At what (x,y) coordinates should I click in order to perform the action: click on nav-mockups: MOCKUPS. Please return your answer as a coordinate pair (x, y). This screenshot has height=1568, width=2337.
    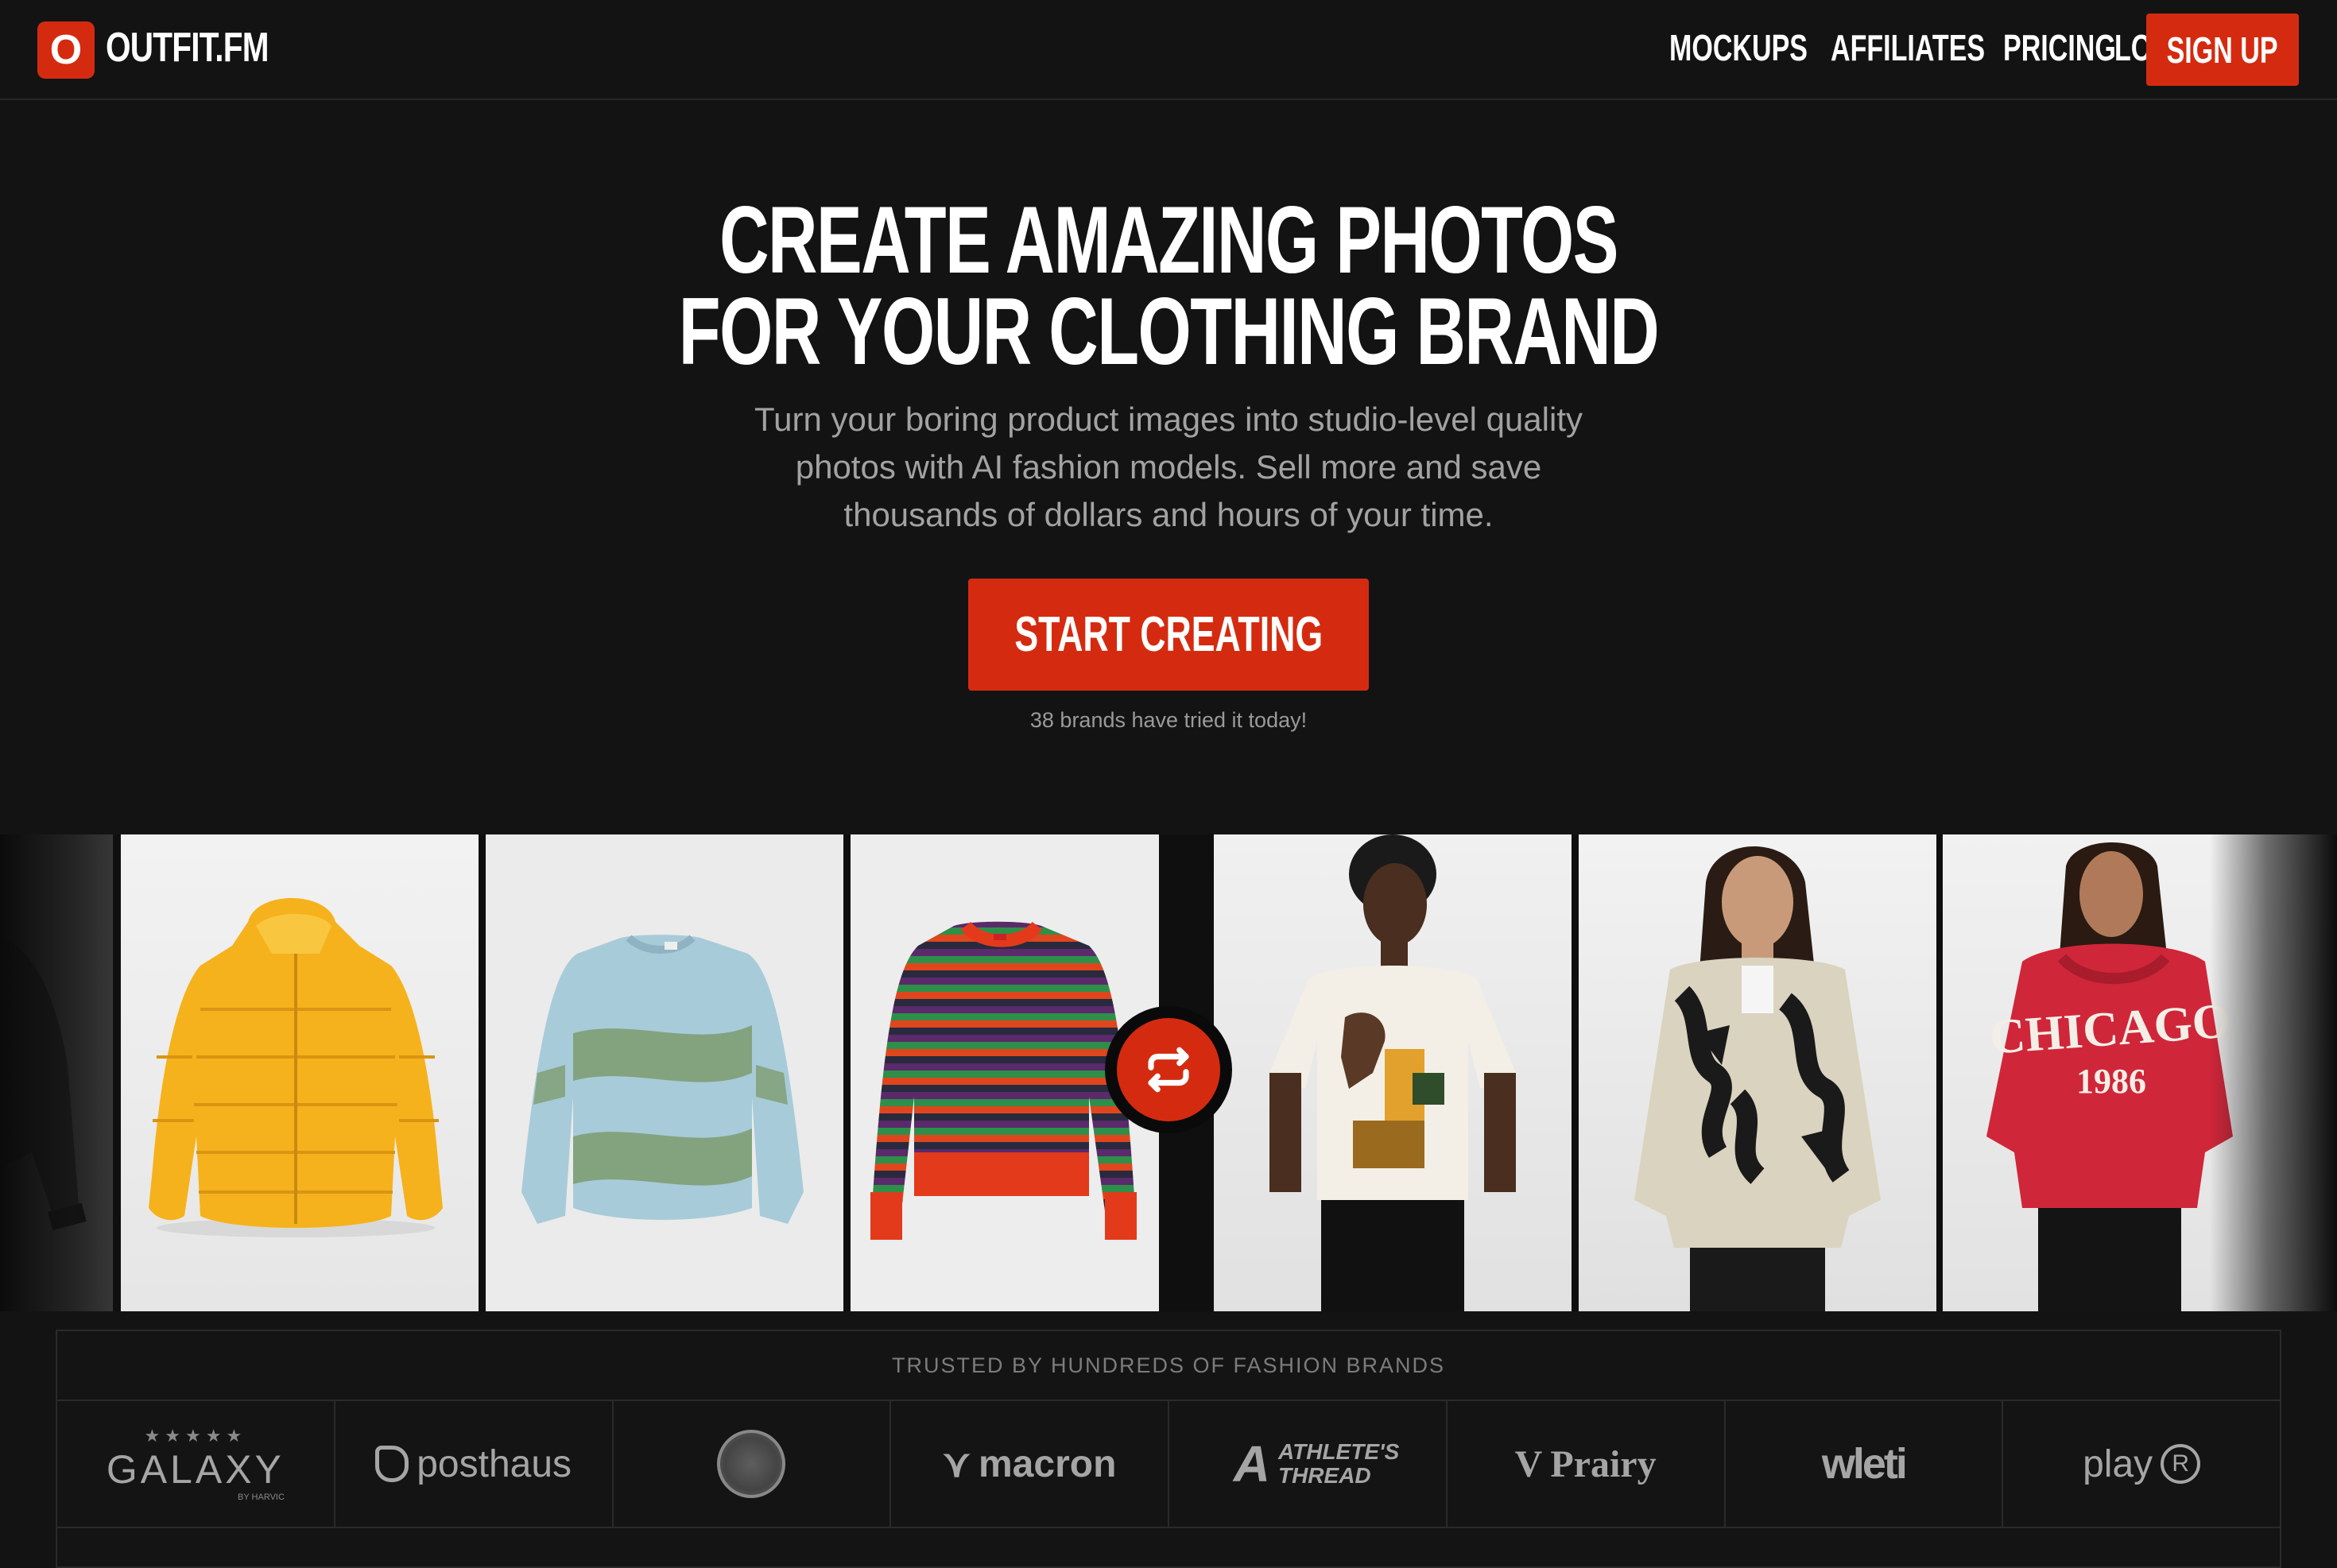
    Looking at the image, I should click on (1738, 47).